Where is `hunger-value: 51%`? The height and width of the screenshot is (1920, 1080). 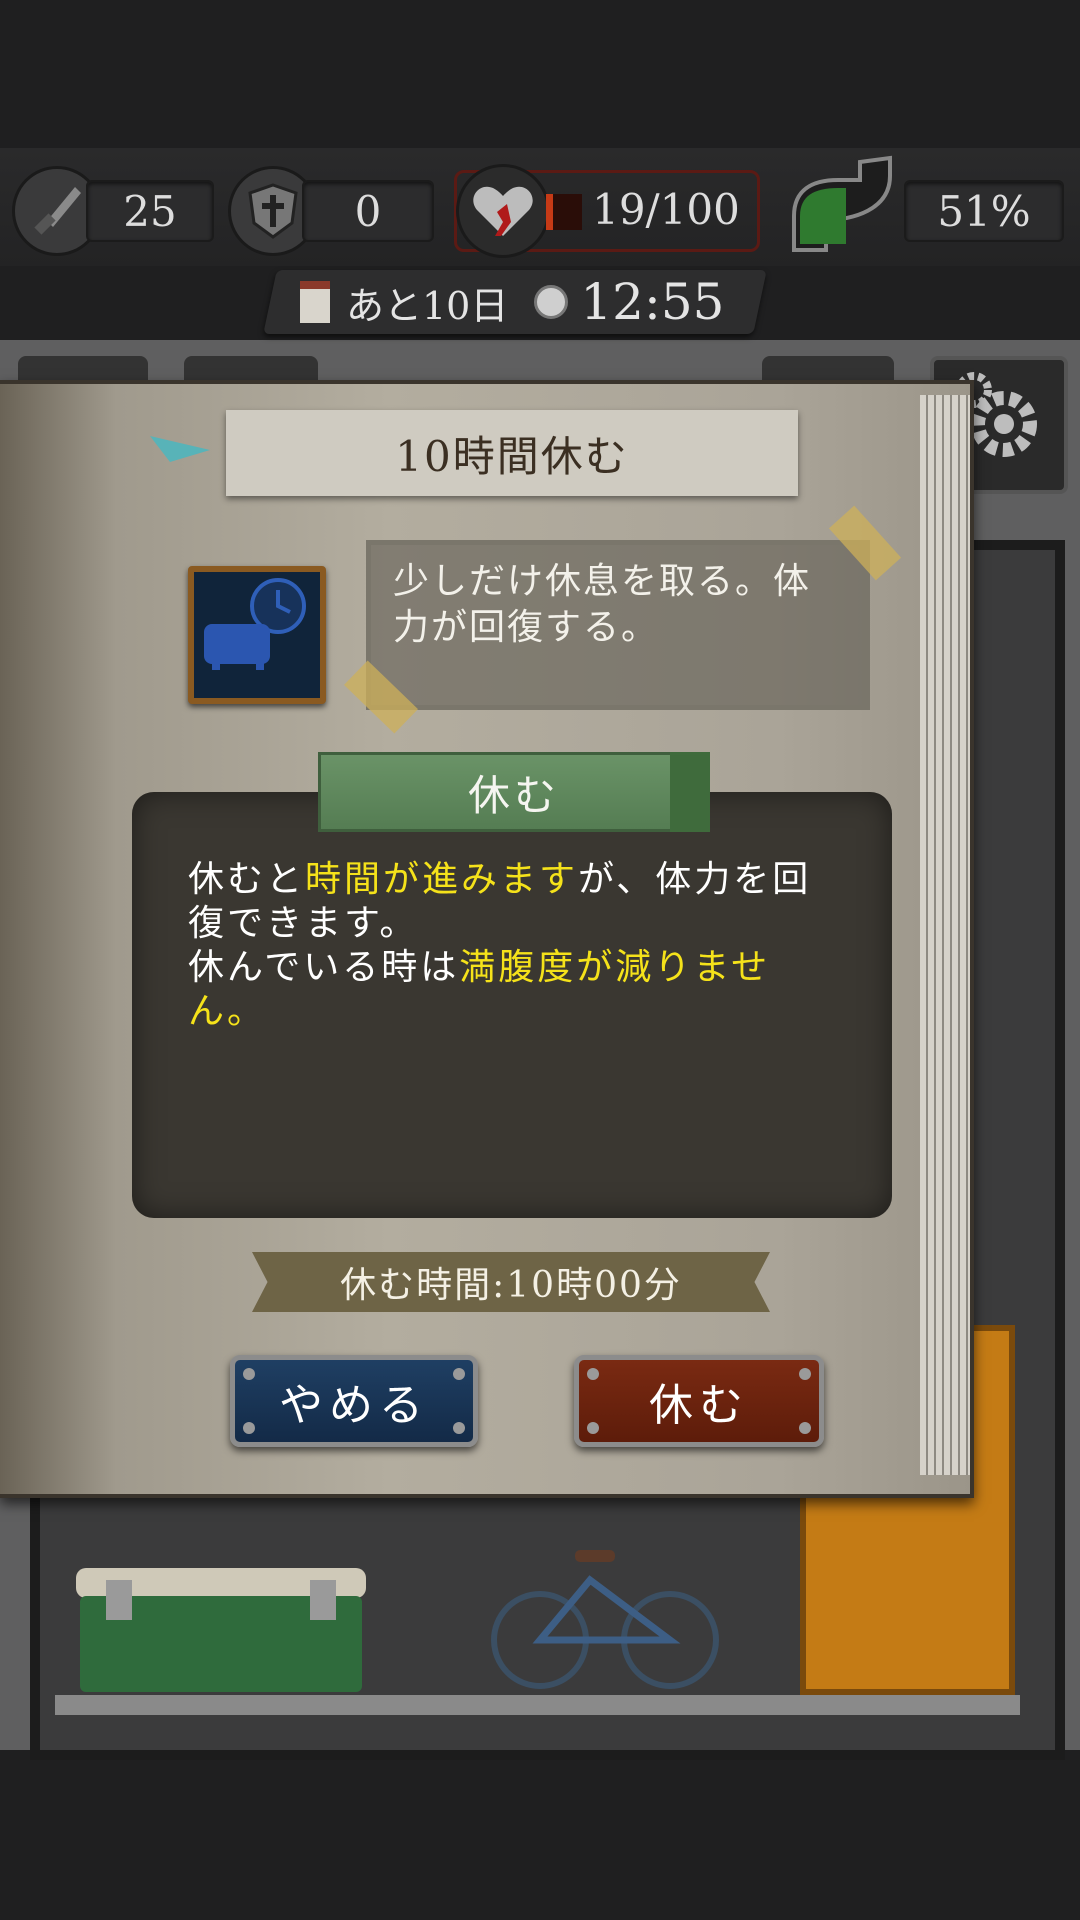
hunger-value: 51% is located at coordinates (984, 211).